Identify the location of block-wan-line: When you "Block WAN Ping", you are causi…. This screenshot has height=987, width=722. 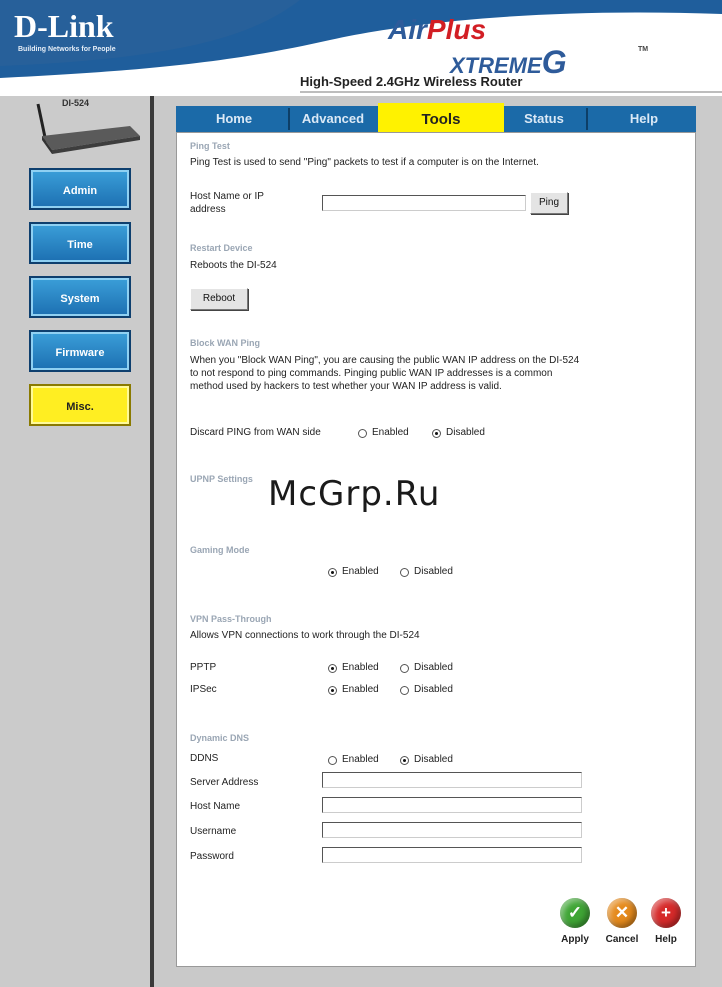
(385, 360).